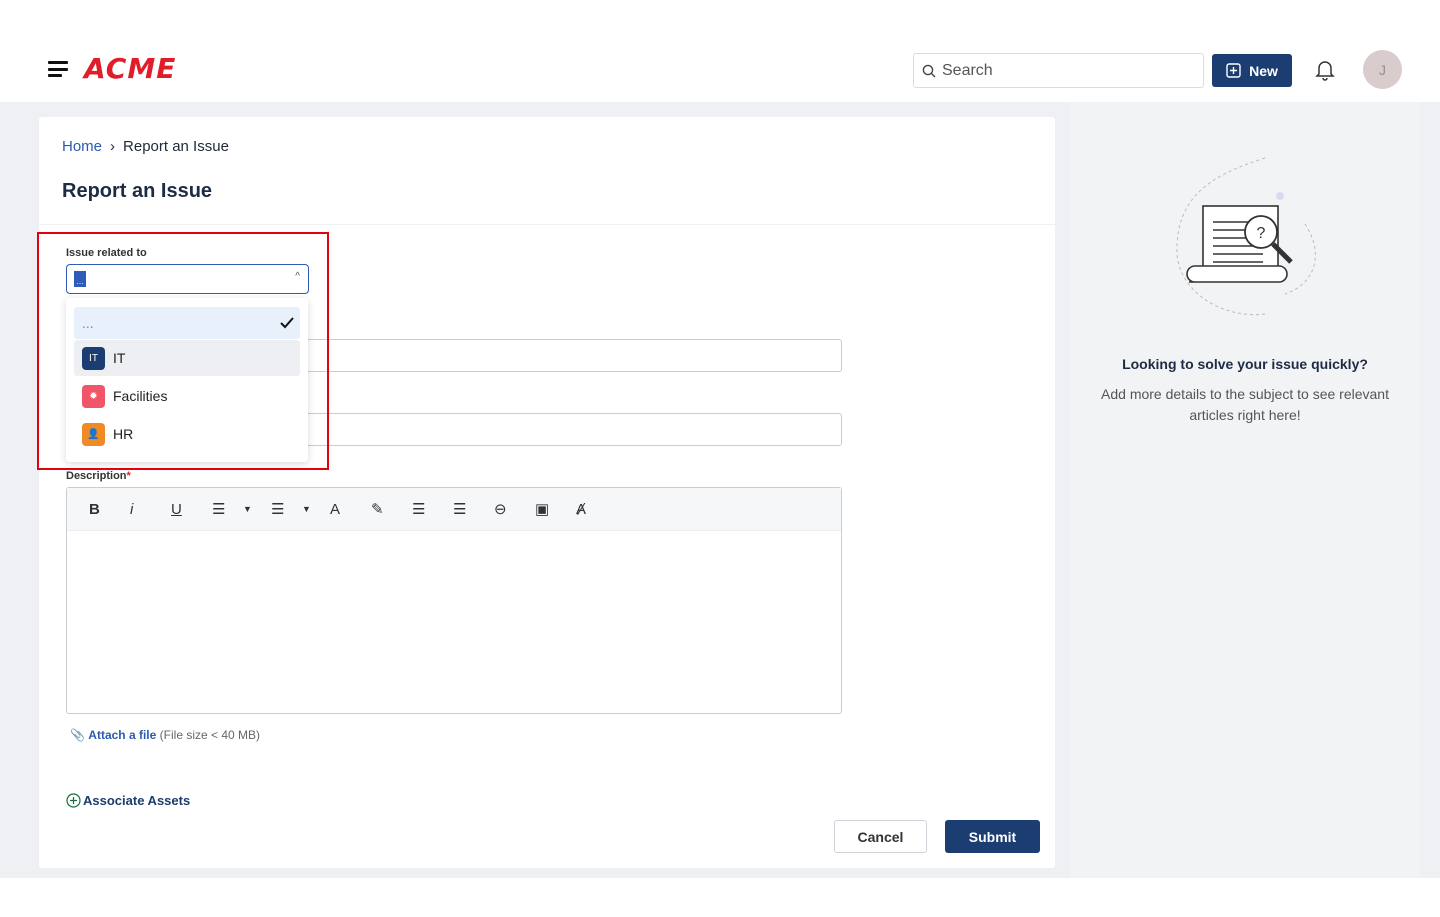 The image size is (1440, 917). What do you see at coordinates (176, 146) in the screenshot?
I see `breadcrumb-current: Report an Issue` at bounding box center [176, 146].